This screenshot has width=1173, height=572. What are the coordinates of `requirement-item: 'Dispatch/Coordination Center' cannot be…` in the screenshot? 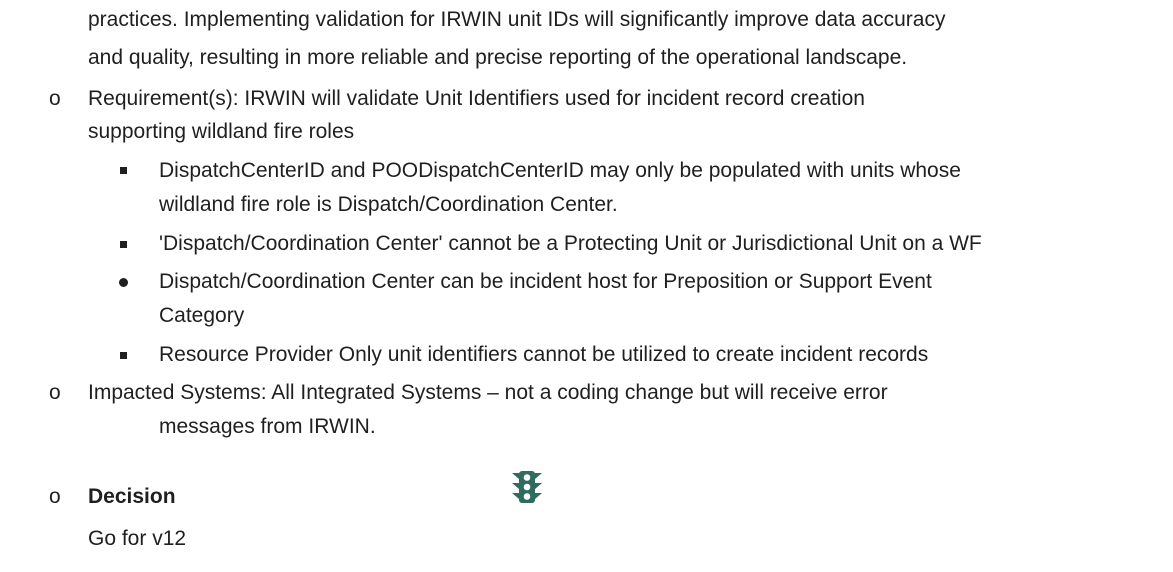 It's located at (570, 243).